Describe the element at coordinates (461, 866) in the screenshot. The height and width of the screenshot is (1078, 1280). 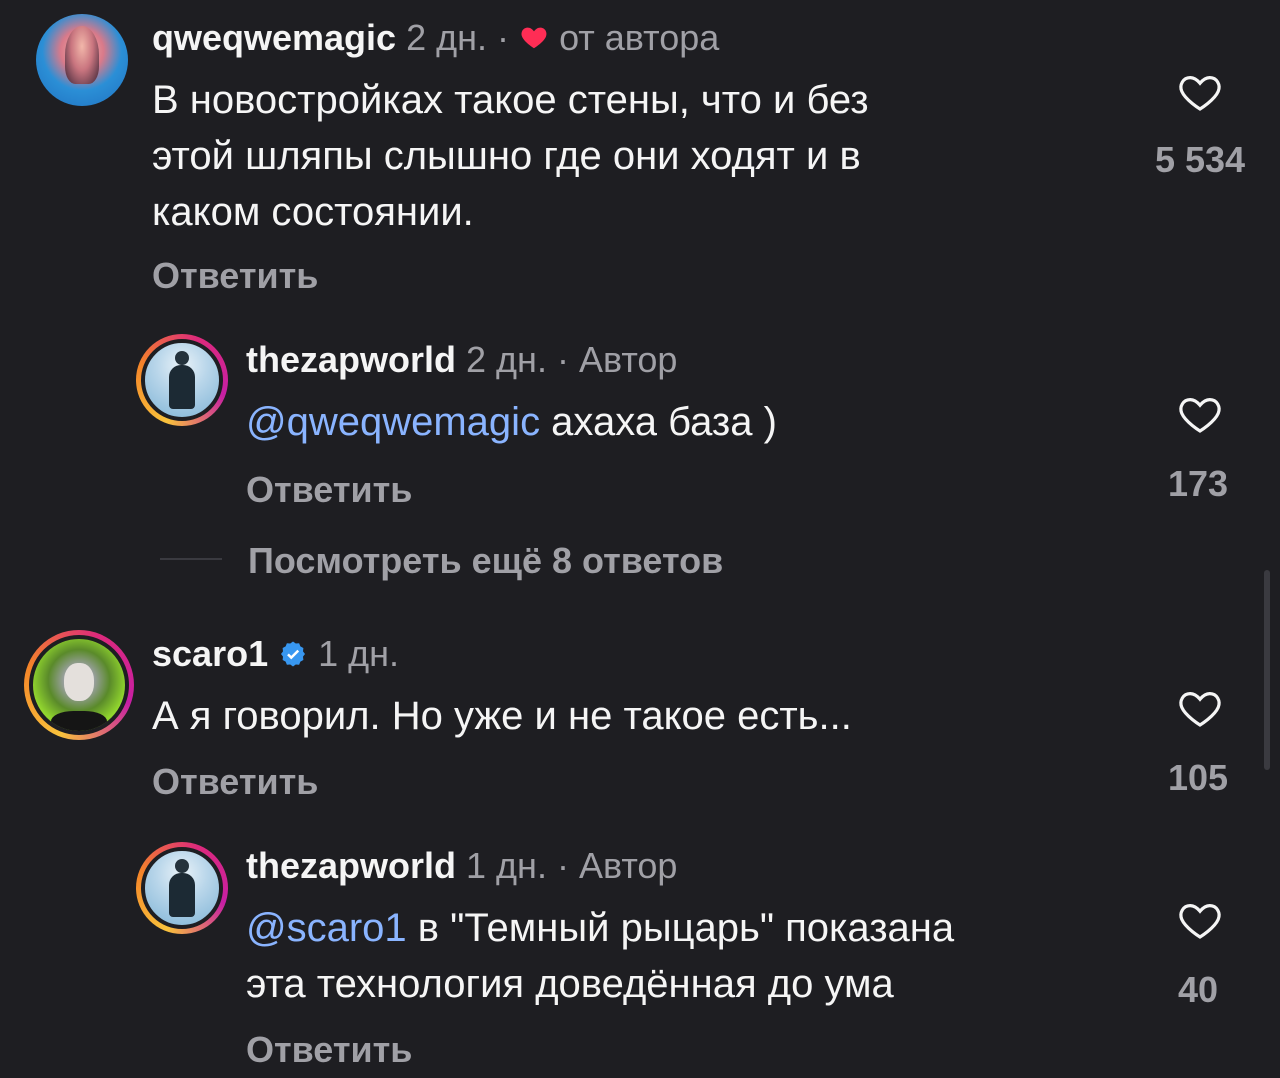
I see `comment-header: thezapworld 1 дн. · Автор` at that location.